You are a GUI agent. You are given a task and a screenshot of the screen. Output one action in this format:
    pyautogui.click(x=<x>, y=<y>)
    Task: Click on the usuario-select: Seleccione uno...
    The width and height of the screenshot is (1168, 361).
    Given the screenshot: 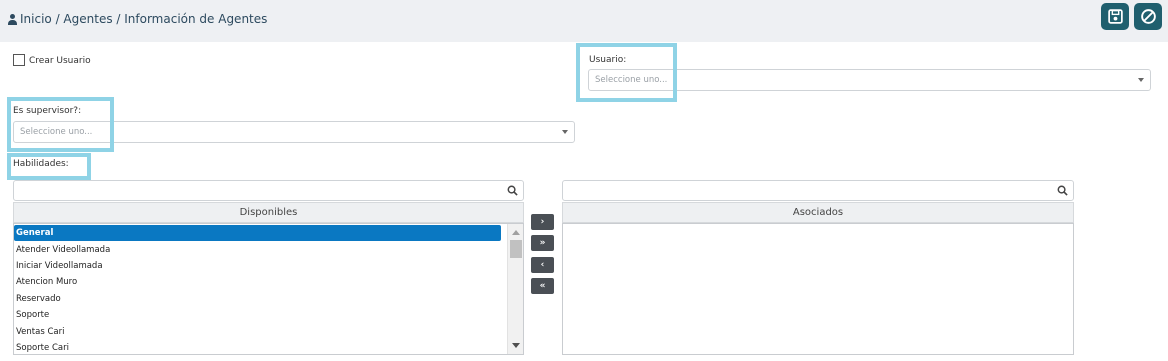 What is the action you would take?
    pyautogui.click(x=869, y=80)
    